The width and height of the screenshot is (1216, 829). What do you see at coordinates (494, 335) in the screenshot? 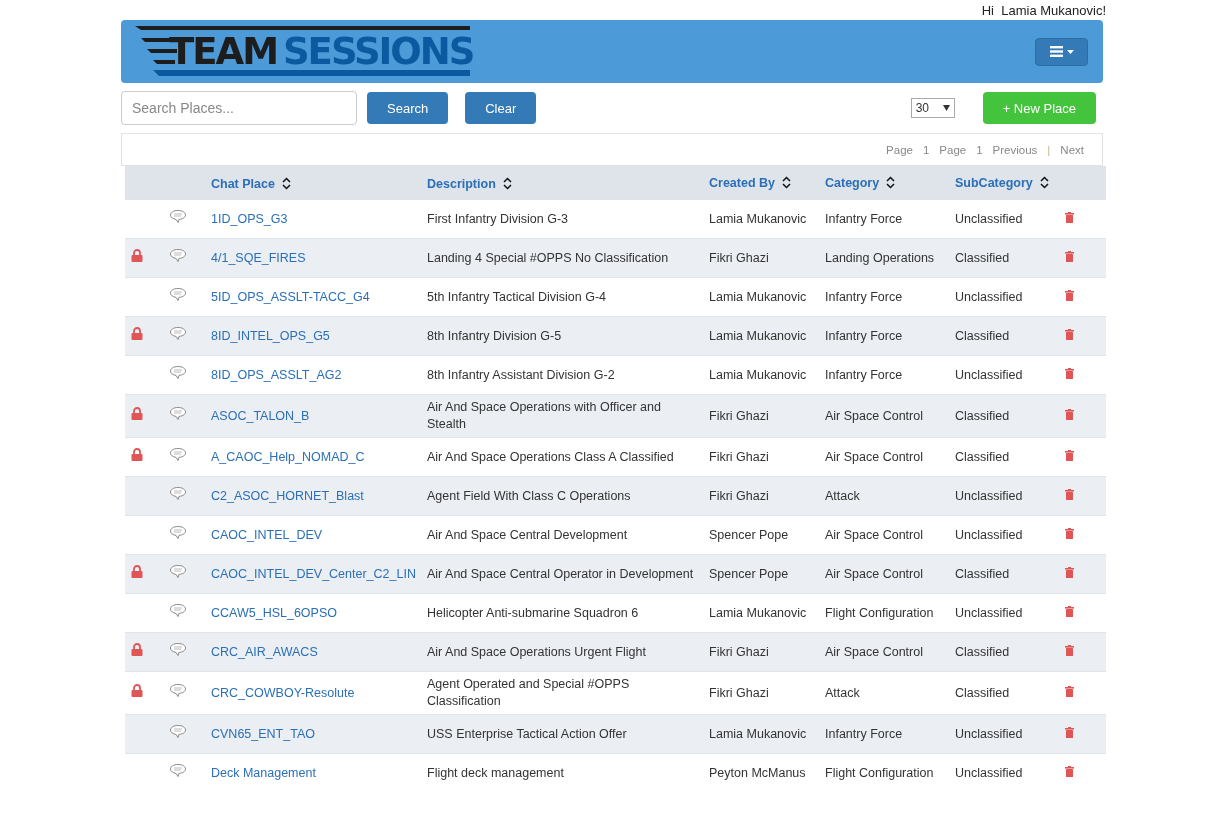
I see `description-text: 8th Infantry Division G-5` at bounding box center [494, 335].